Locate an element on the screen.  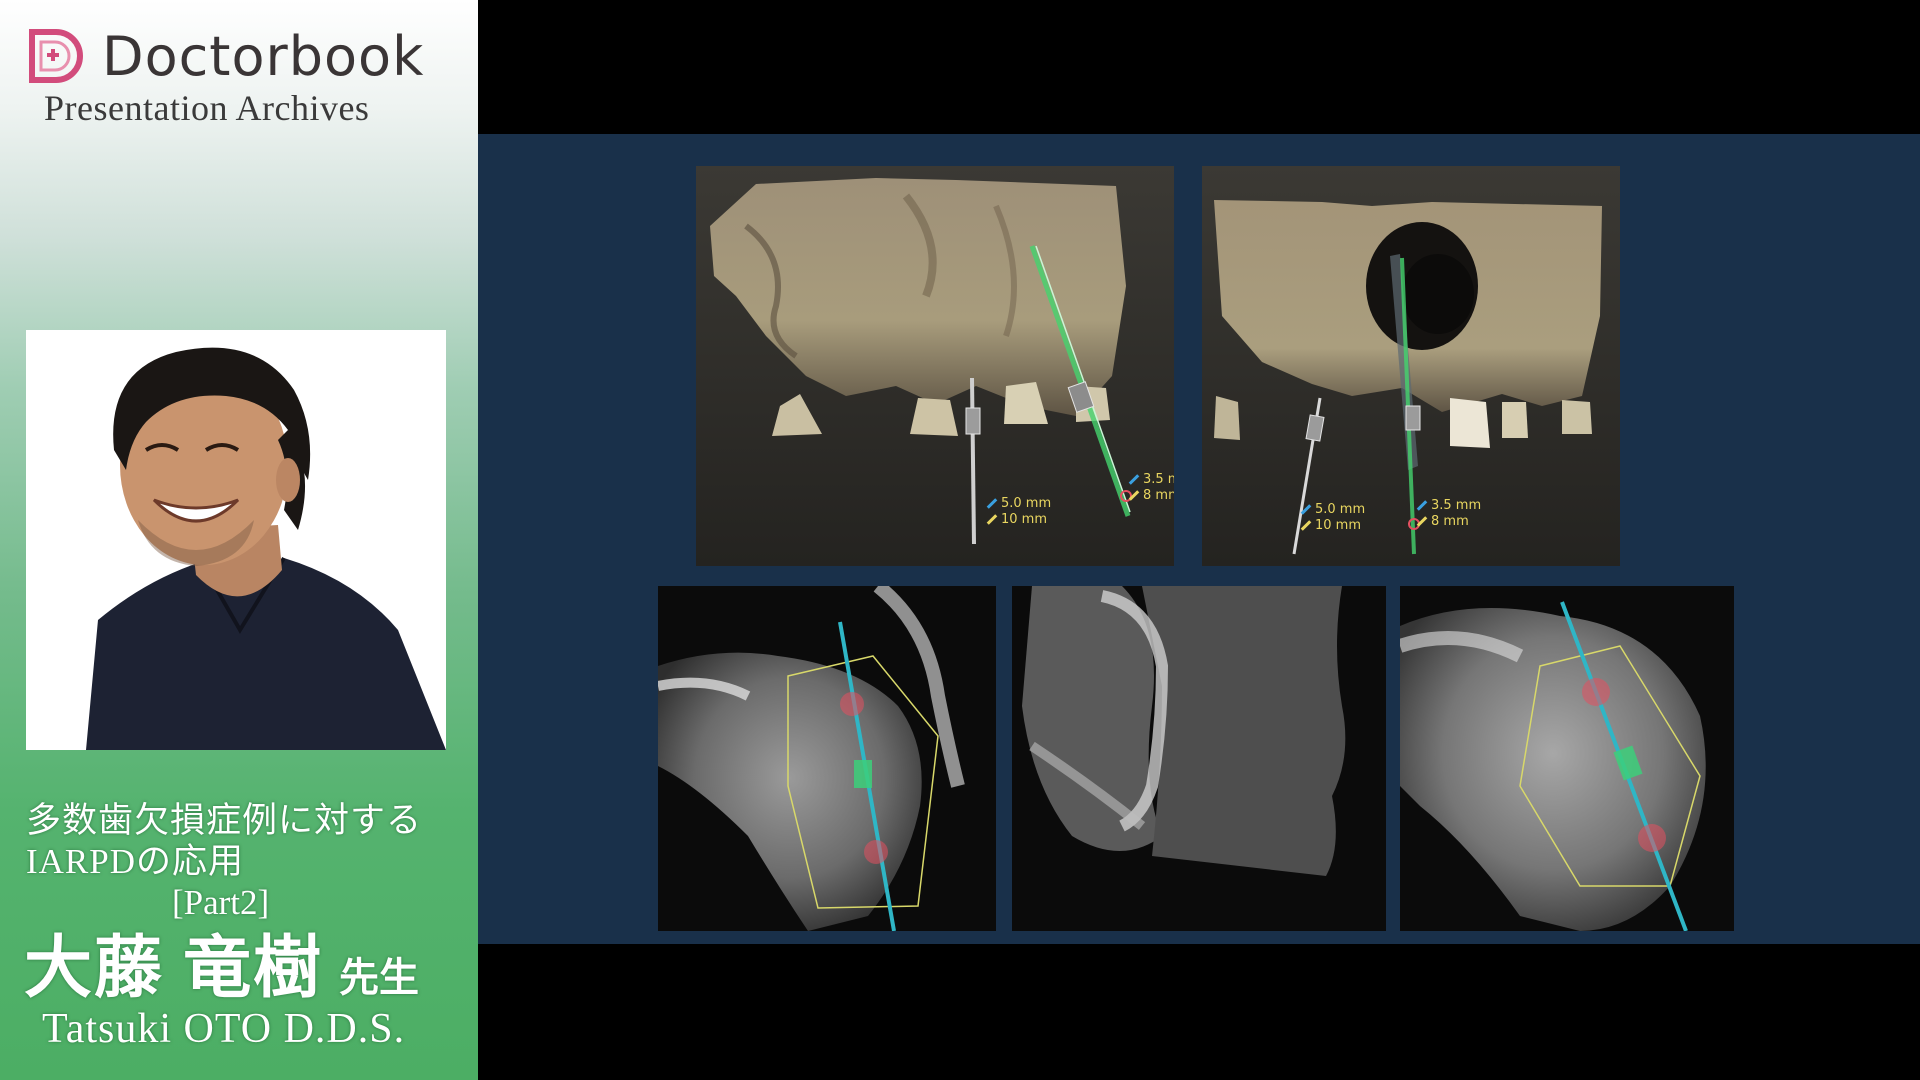
speaker-name-row: 大藤 竜樹 先生 is located at coordinates (249, 968).